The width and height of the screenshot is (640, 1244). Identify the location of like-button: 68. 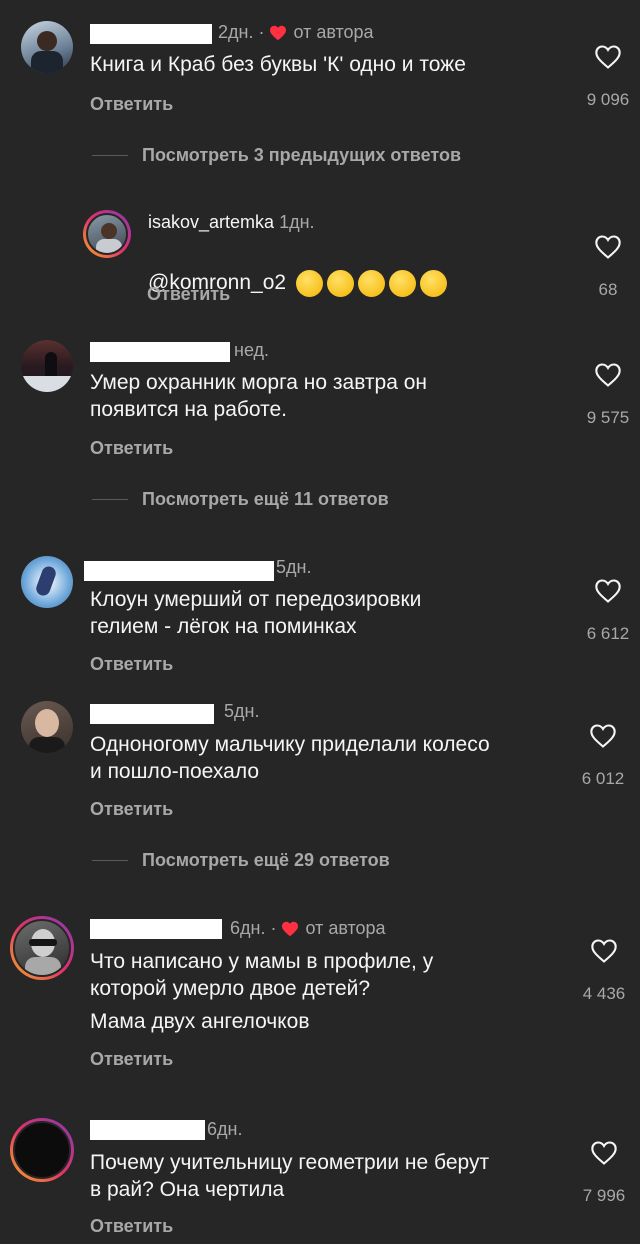
(608, 267).